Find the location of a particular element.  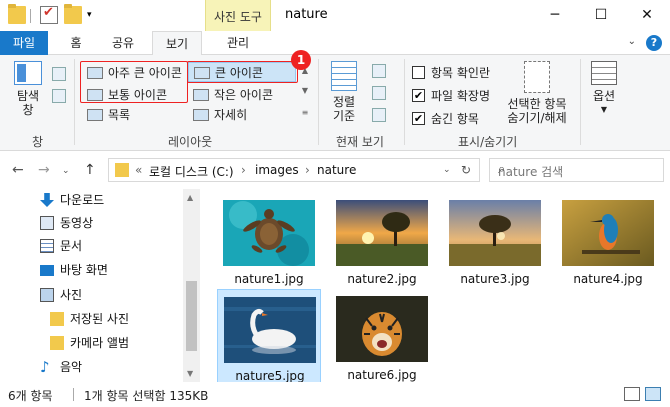

layout-item-label: 자세히 is located at coordinates (231, 115).